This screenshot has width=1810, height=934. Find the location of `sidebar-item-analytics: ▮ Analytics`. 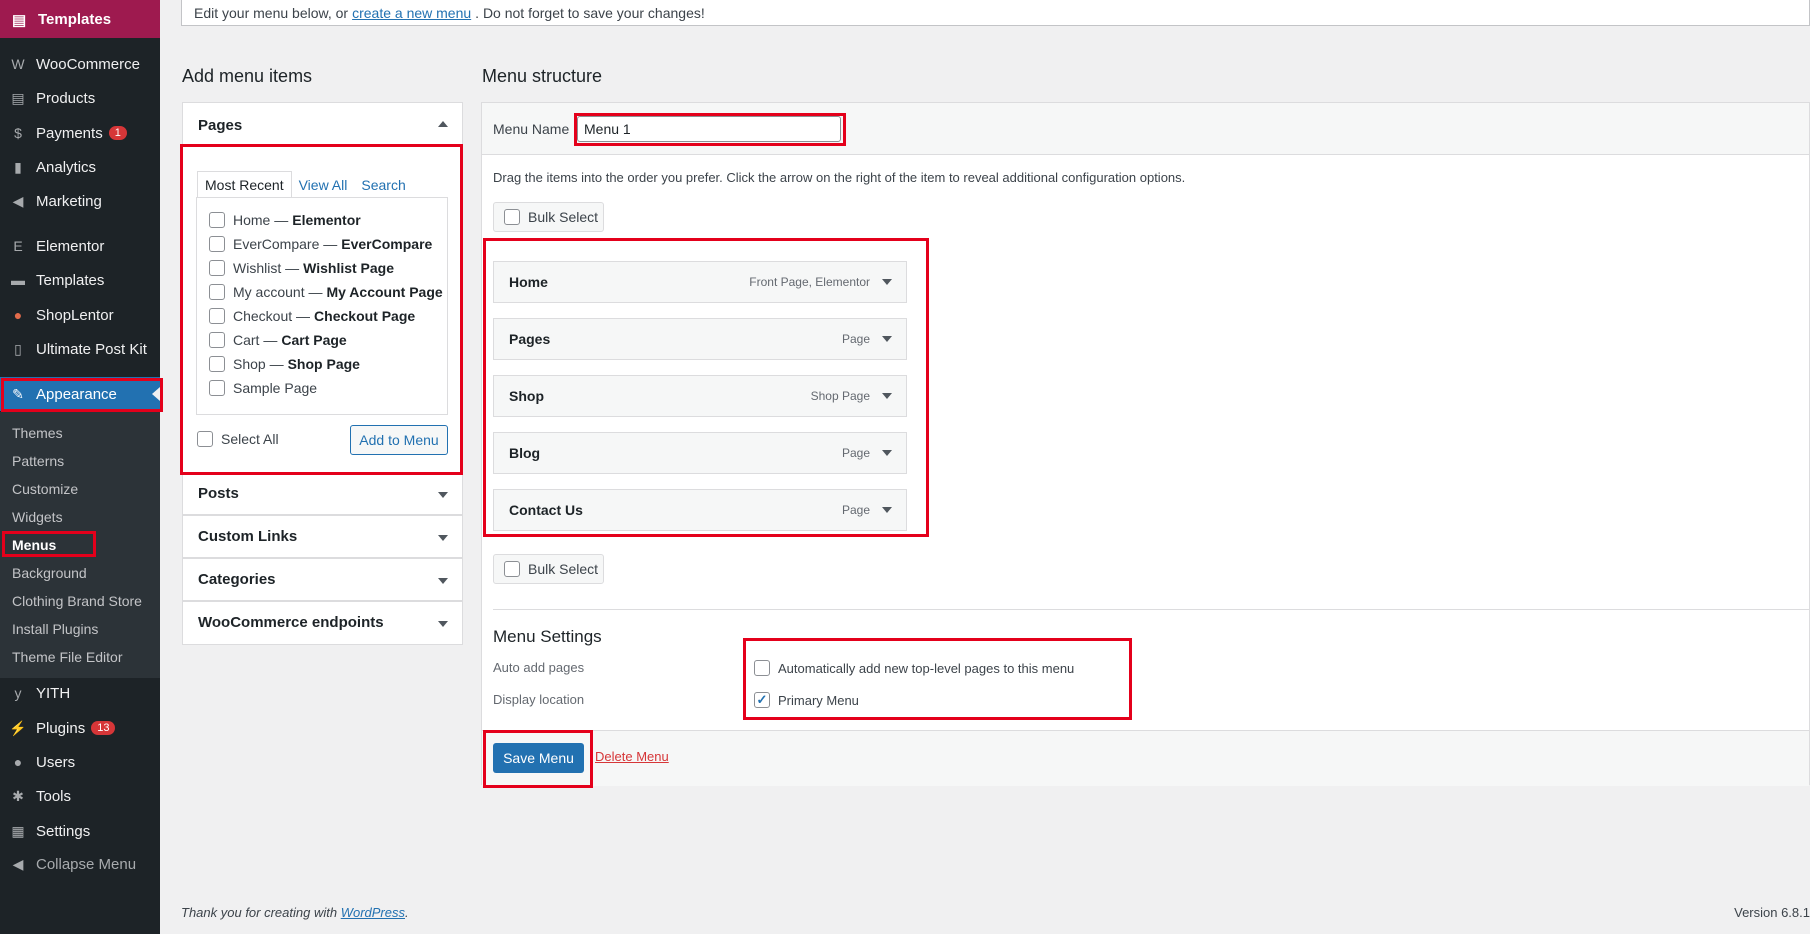

sidebar-item-analytics: ▮ Analytics is located at coordinates (80, 167).